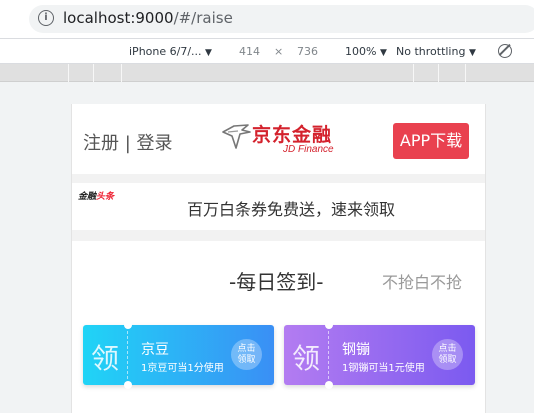  What do you see at coordinates (505, 51) in the screenshot?
I see `rotate-icon` at bounding box center [505, 51].